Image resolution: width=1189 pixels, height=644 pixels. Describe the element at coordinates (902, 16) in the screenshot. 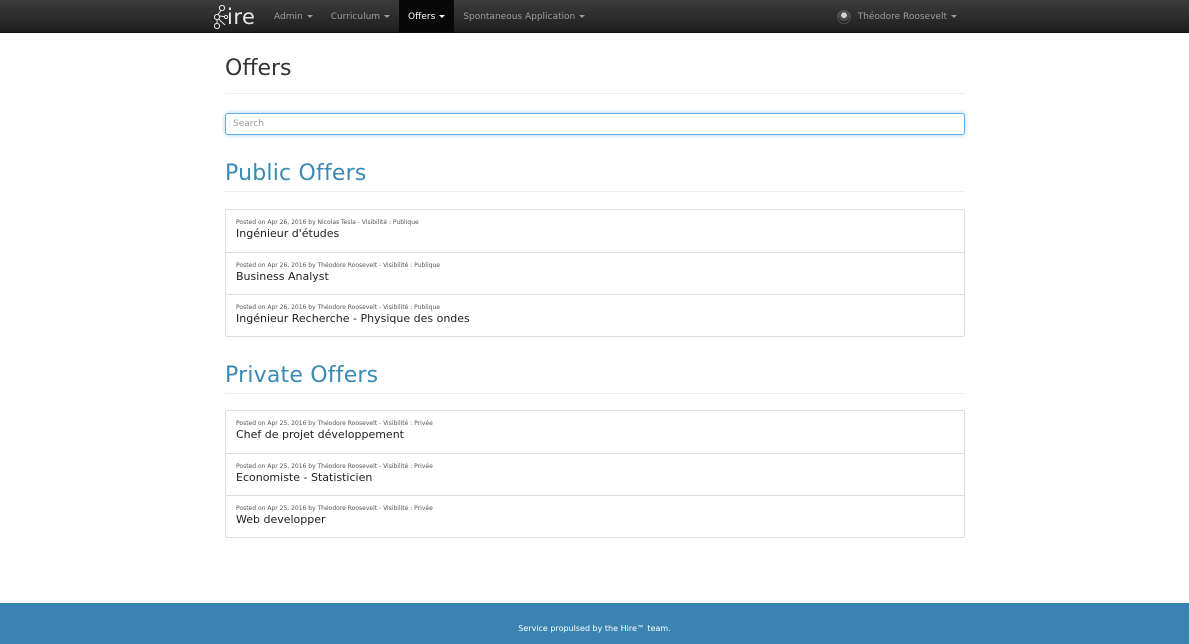

I see `user-name: Théodore Roosevelt` at that location.